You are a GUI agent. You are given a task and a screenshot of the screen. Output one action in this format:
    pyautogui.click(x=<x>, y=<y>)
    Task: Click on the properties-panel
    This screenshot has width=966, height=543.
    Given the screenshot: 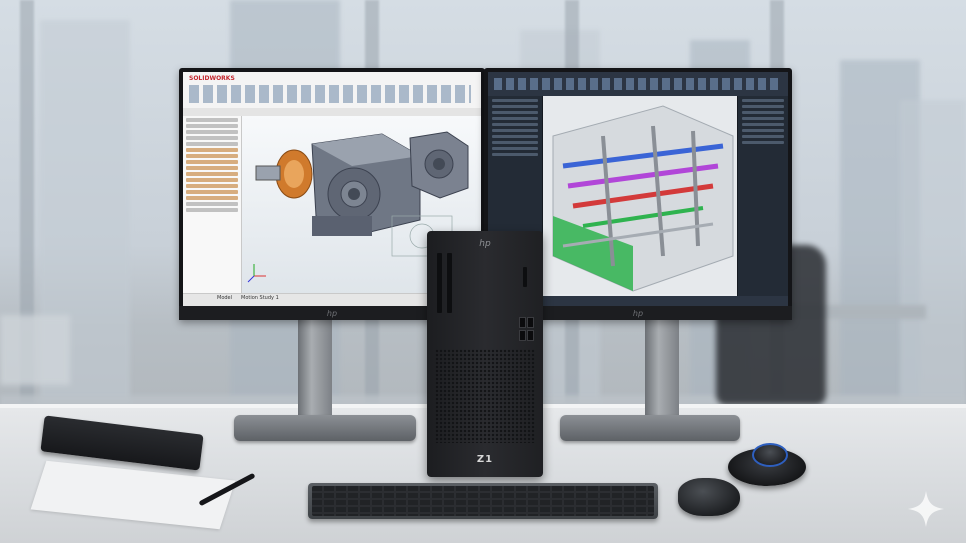 What is the action you would take?
    pyautogui.click(x=762, y=196)
    